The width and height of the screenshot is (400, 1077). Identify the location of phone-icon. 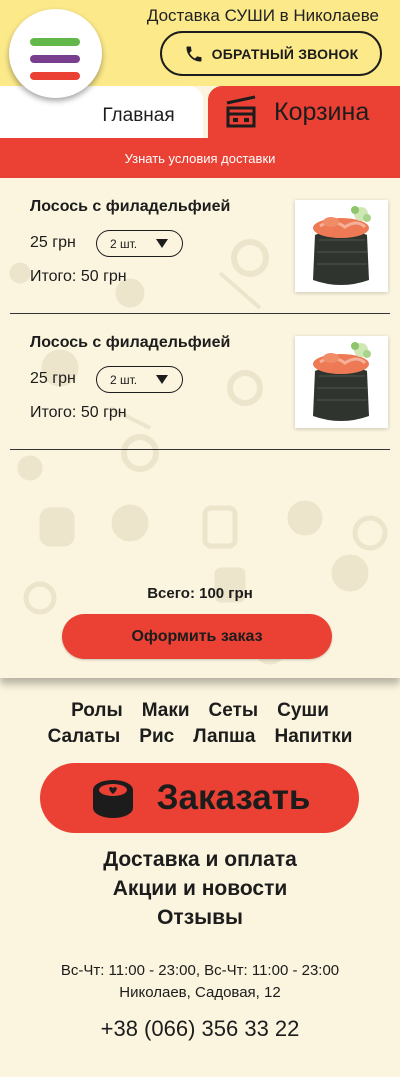
(194, 53).